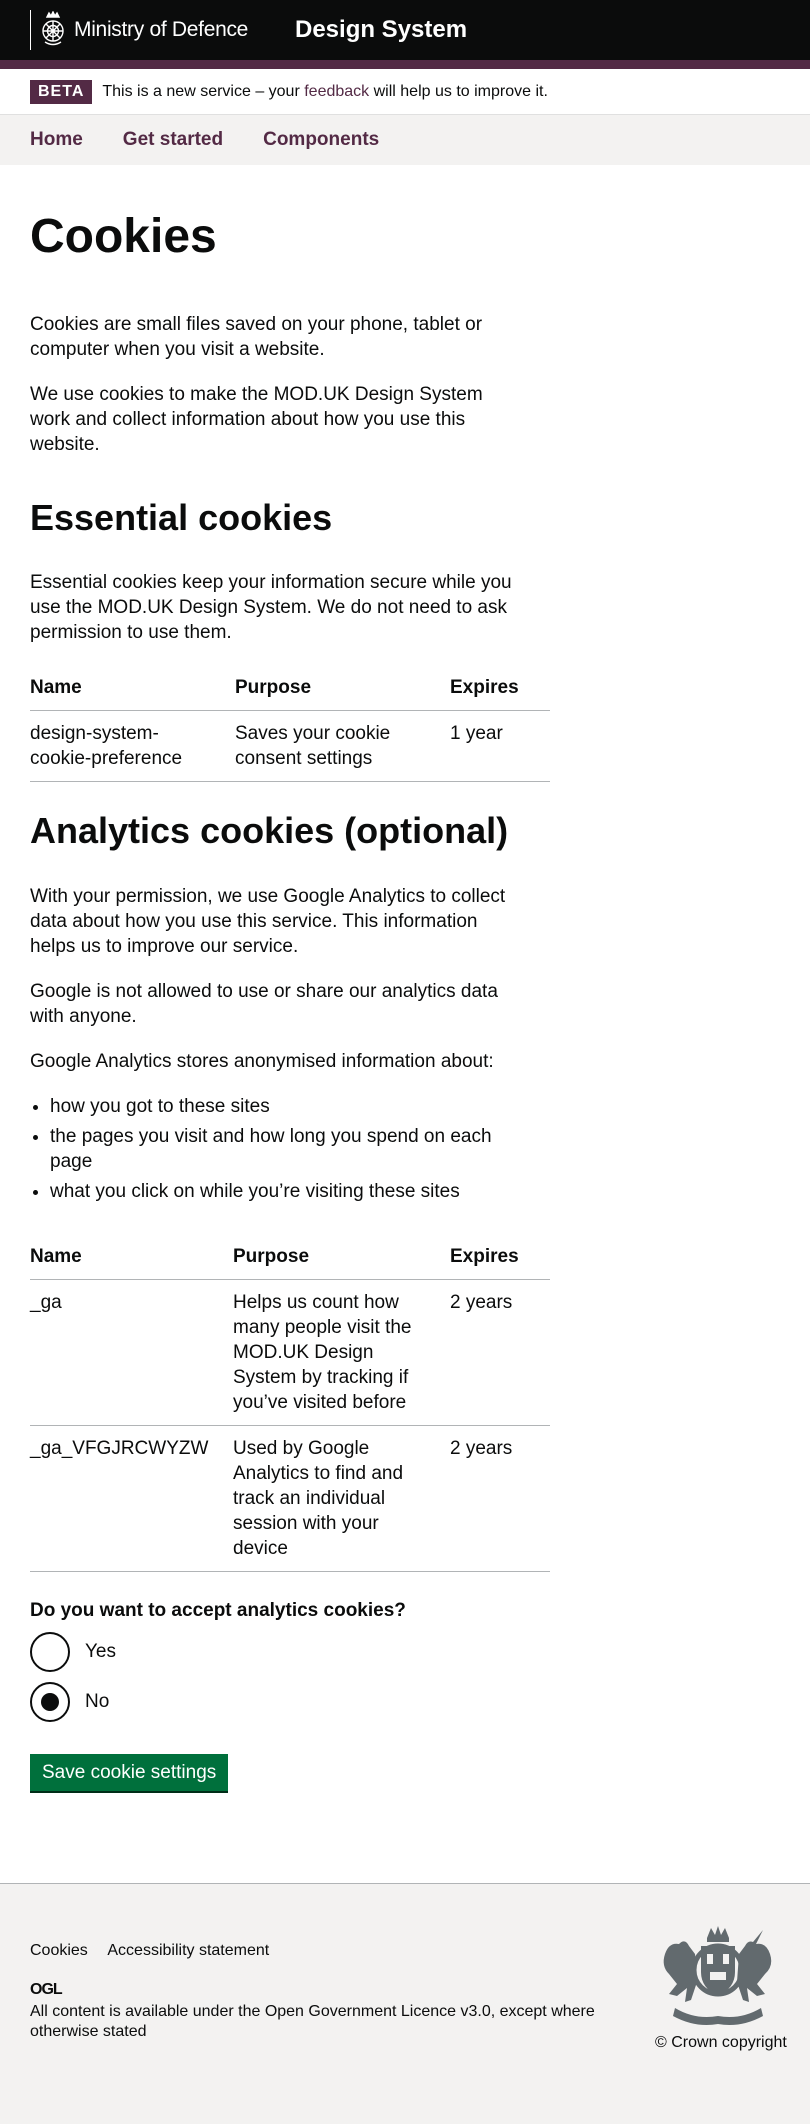  I want to click on cookie-name-cell: _ga, so click(131, 1352).